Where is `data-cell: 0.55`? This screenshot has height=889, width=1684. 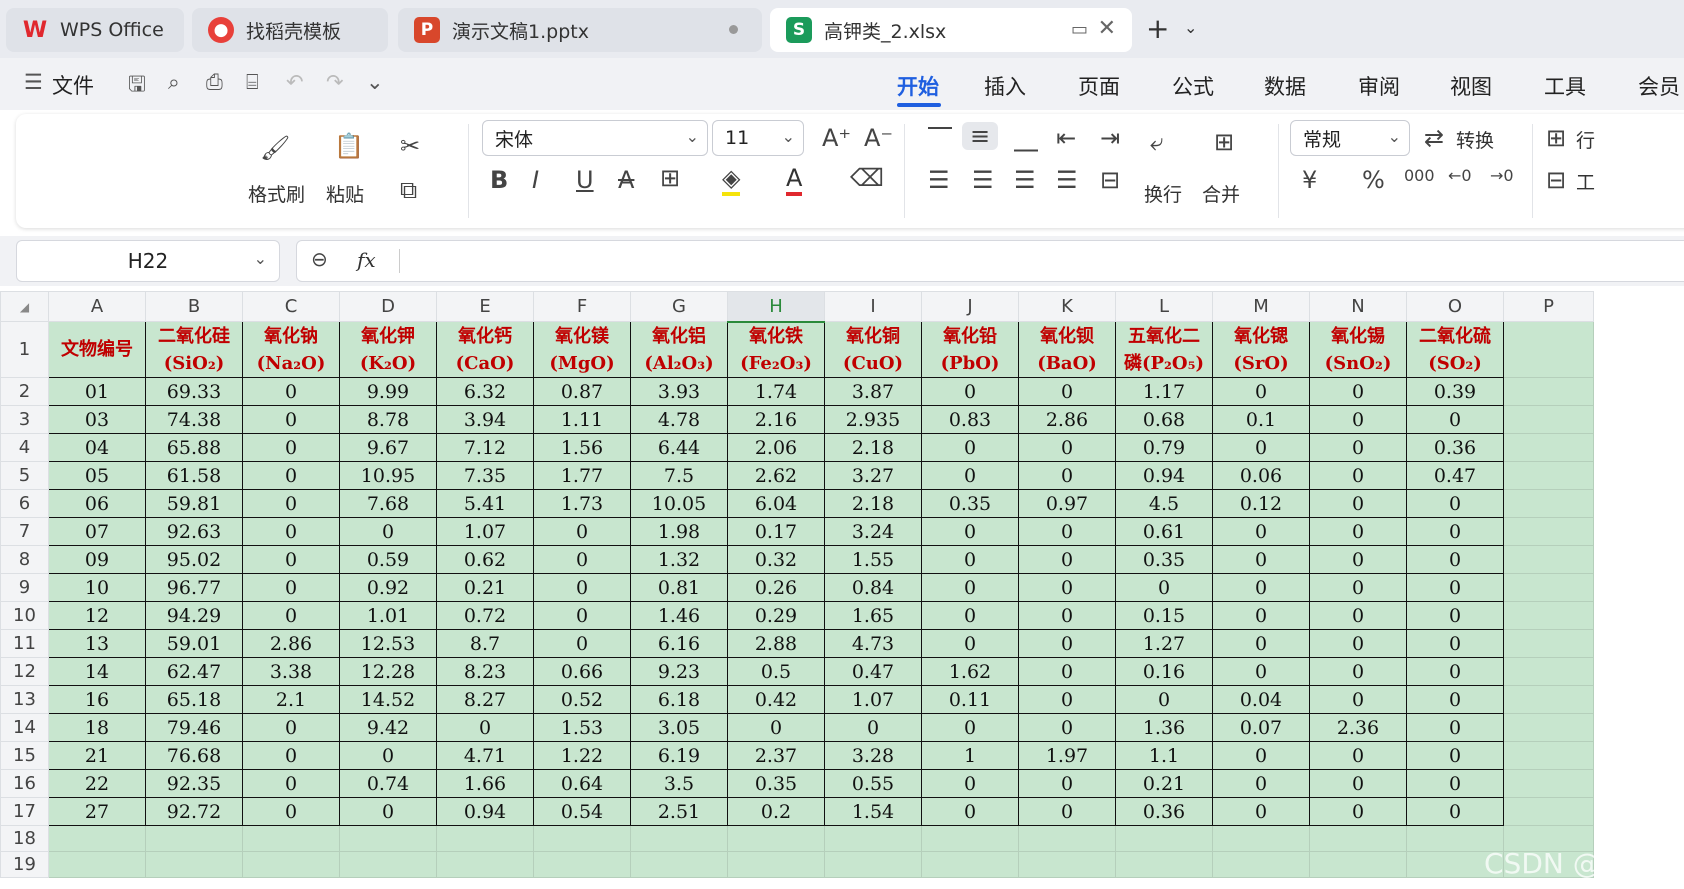
data-cell: 0.55 is located at coordinates (873, 783).